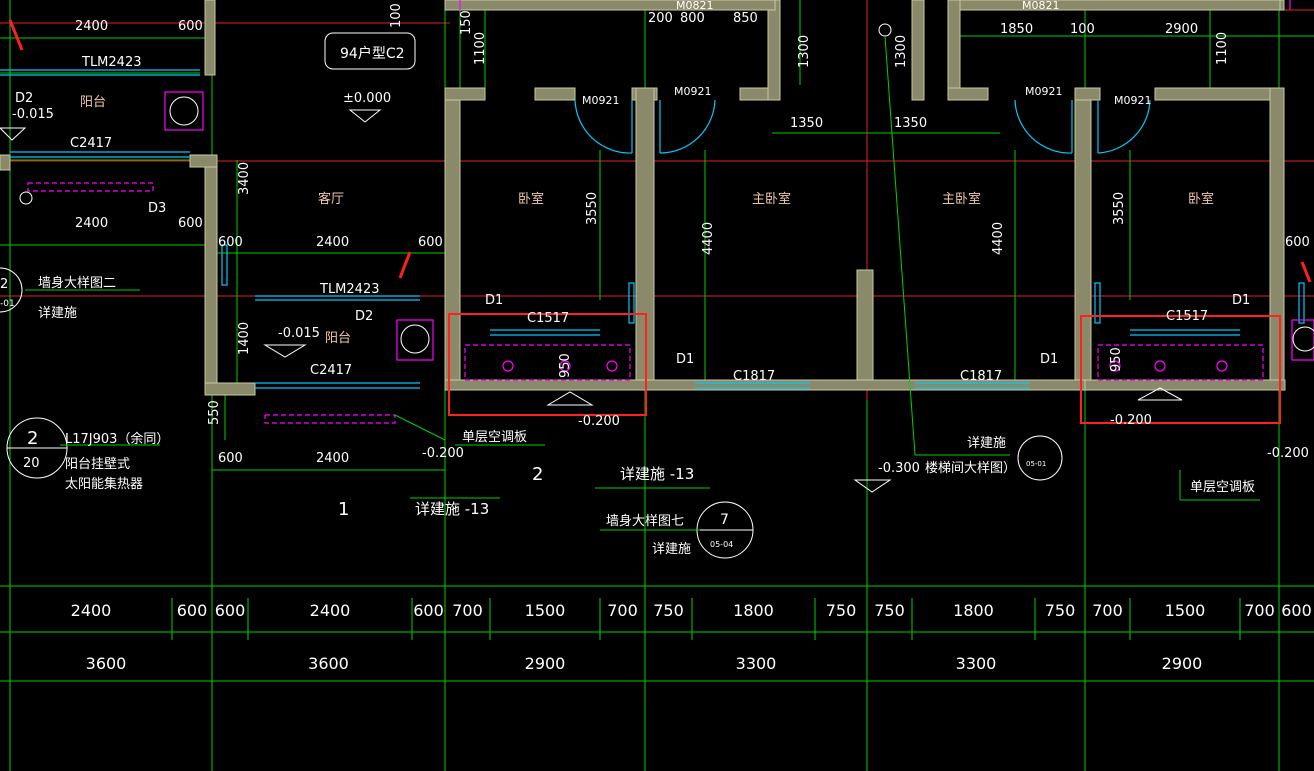 Image resolution: width=1314 pixels, height=771 pixels. What do you see at coordinates (192, 610) in the screenshot?
I see `dim-row1-value-1: 600` at bounding box center [192, 610].